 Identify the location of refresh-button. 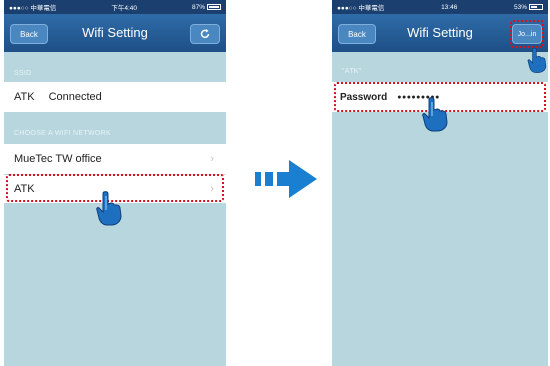
(205, 34).